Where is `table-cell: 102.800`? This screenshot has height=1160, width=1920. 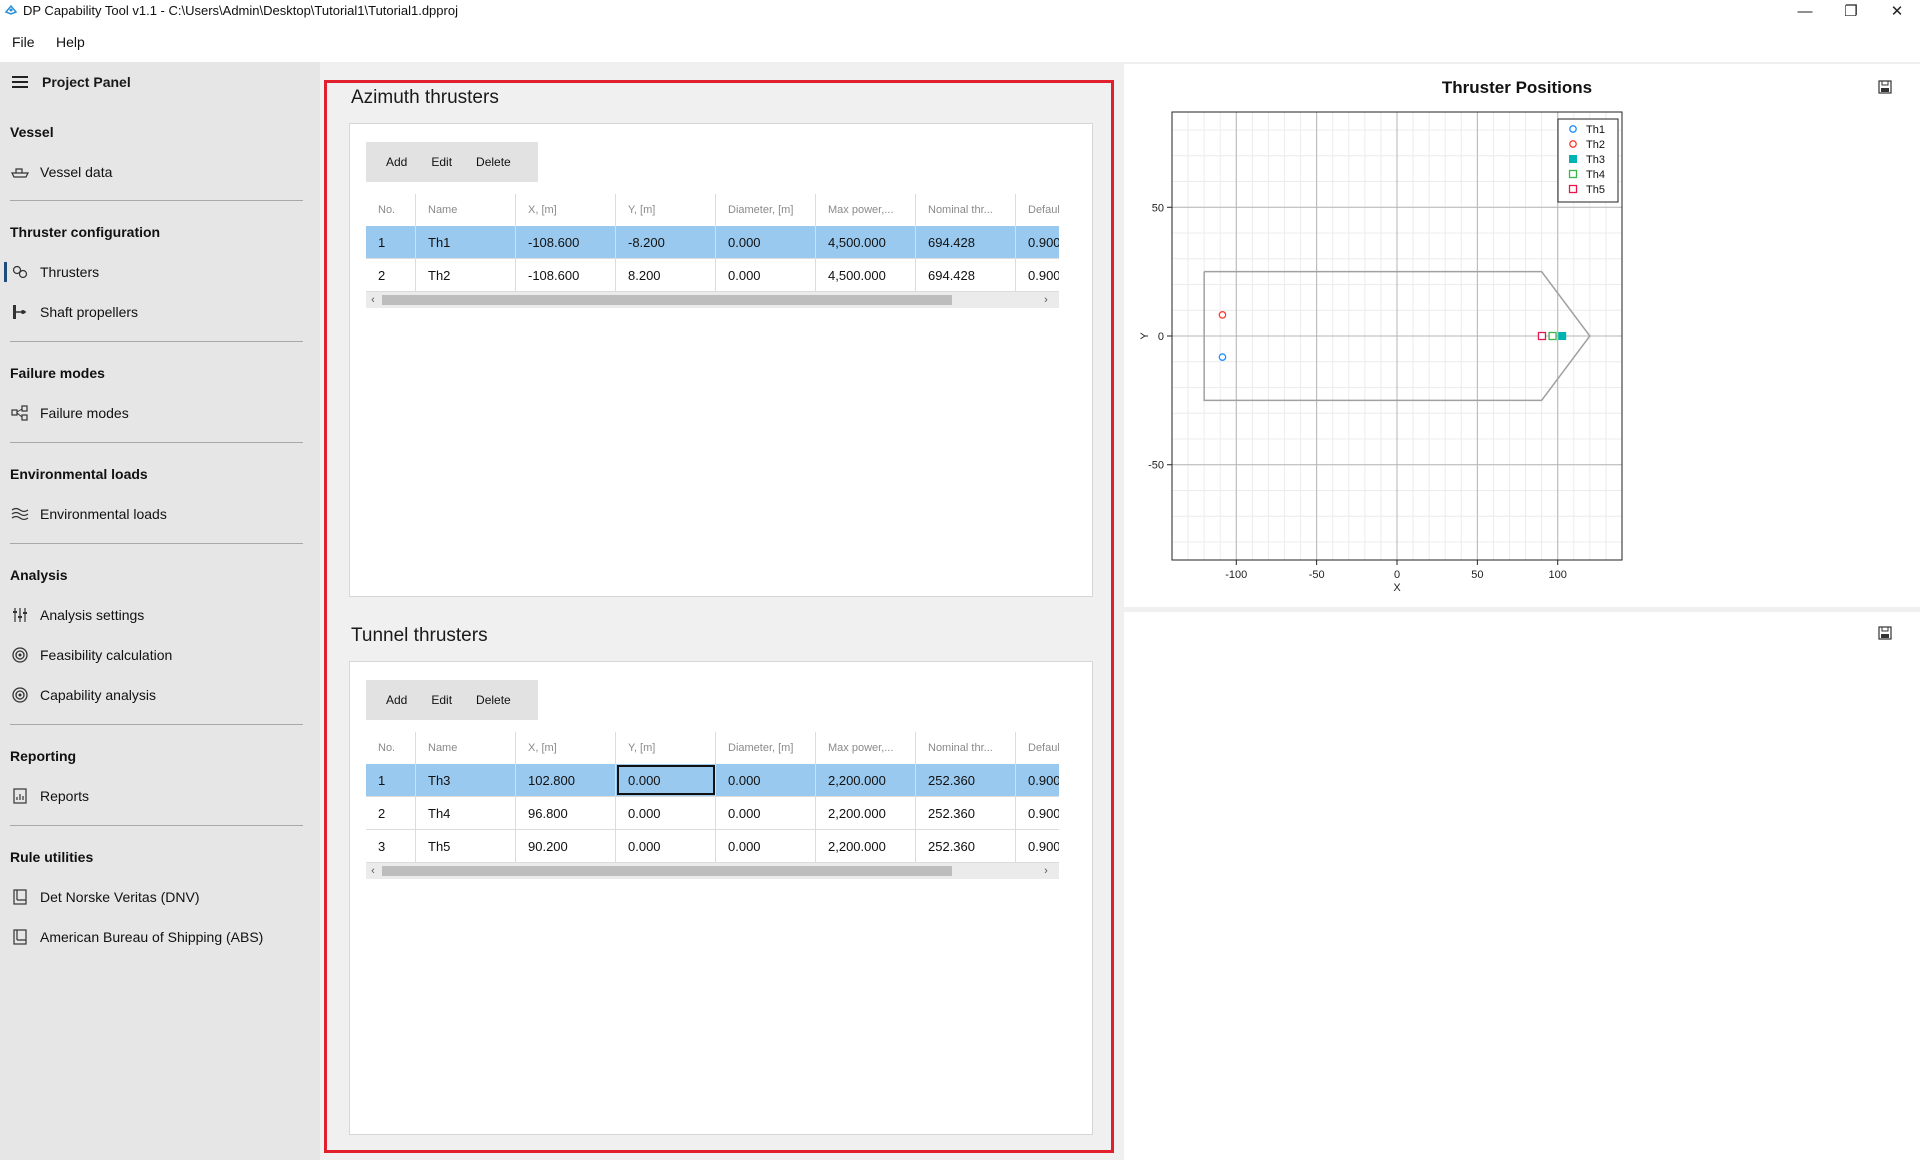
table-cell: 102.800 is located at coordinates (566, 780).